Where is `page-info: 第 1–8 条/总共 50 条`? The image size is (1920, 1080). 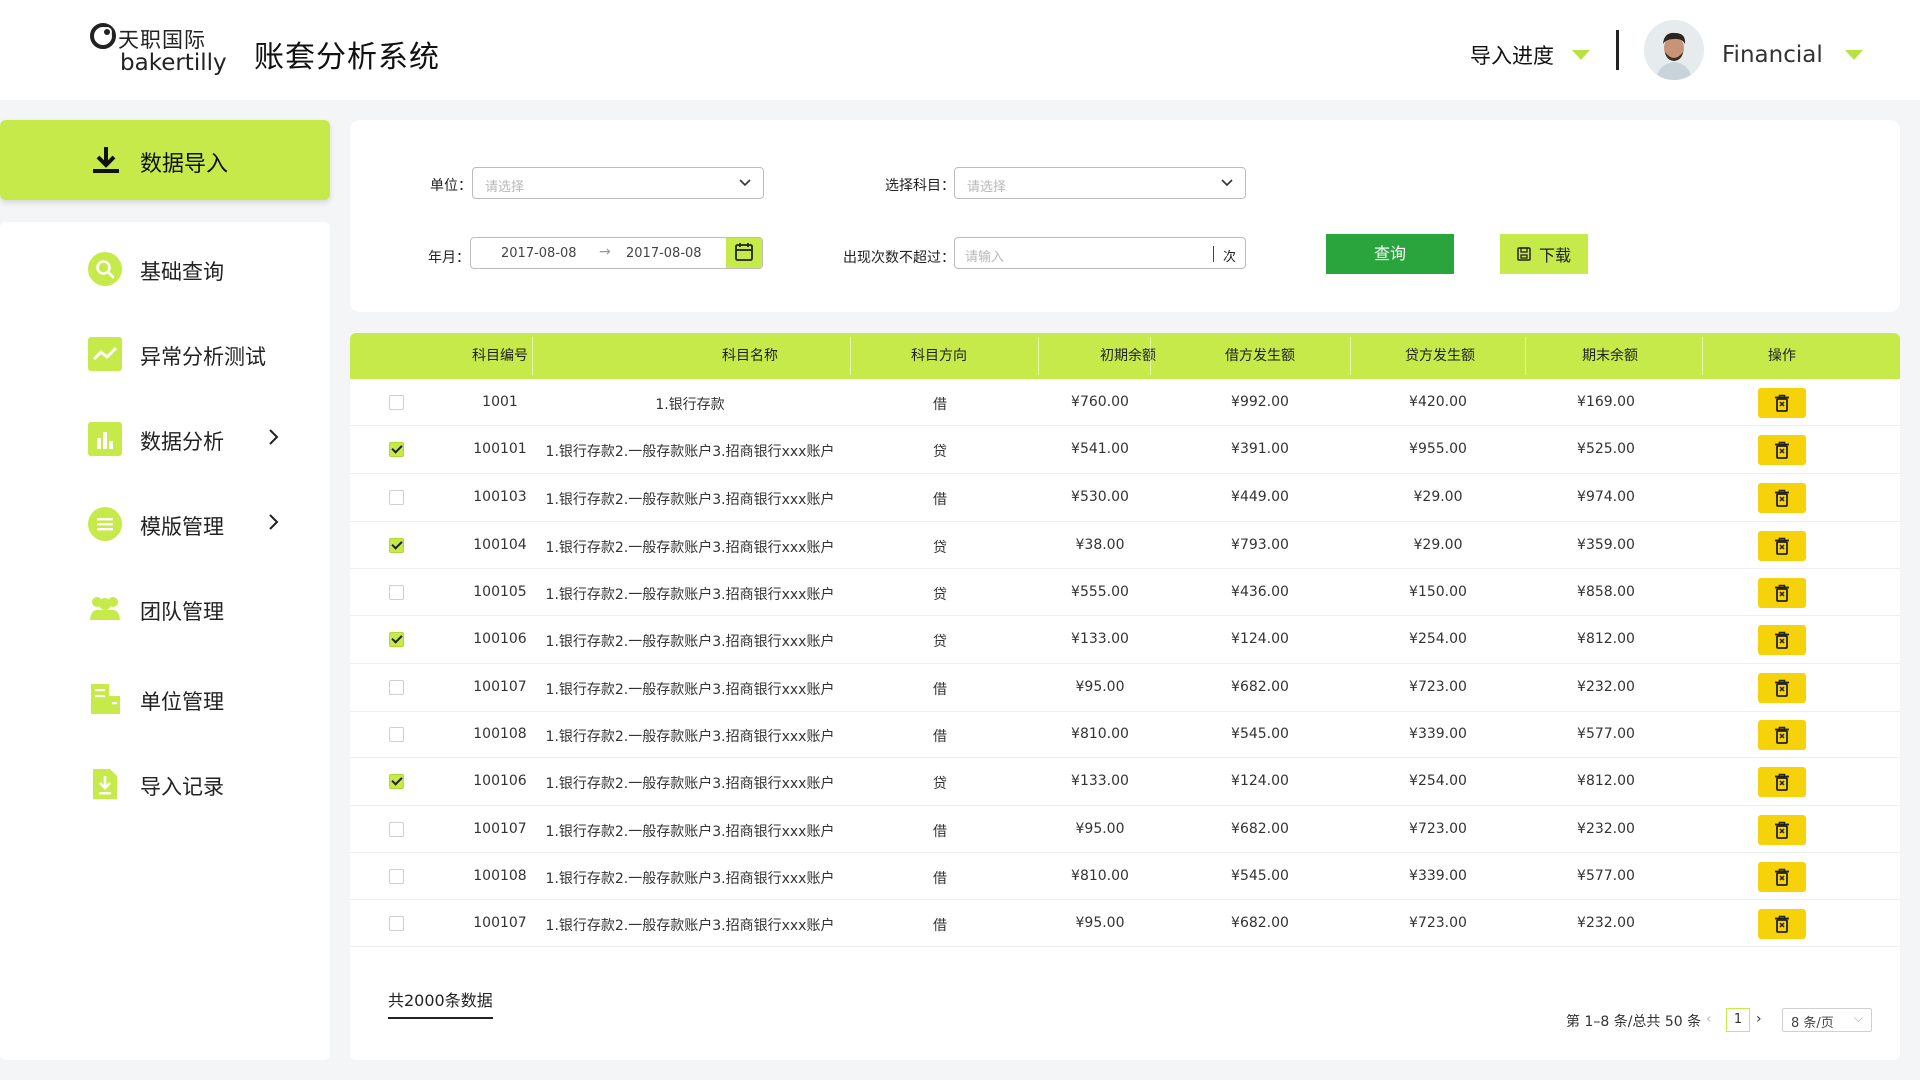 page-info: 第 1–8 条/总共 50 条 is located at coordinates (1634, 1022).